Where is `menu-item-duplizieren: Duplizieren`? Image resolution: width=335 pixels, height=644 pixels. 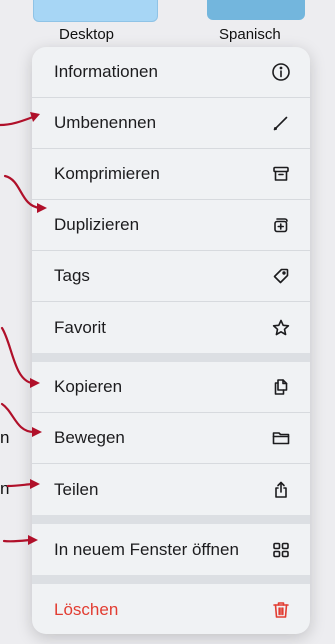
menu-item-duplizieren: Duplizieren is located at coordinates (171, 225).